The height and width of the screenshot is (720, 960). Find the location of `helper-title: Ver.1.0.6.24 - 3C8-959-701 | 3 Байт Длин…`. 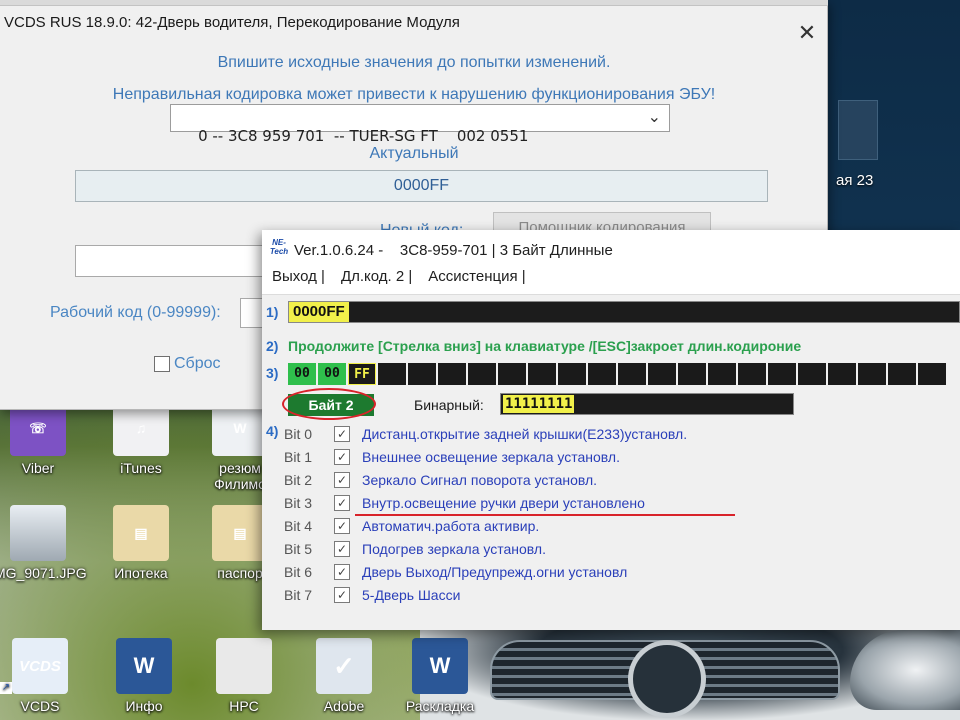

helper-title: Ver.1.0.6.24 - 3C8-959-701 | 3 Байт Длин… is located at coordinates (453, 250).